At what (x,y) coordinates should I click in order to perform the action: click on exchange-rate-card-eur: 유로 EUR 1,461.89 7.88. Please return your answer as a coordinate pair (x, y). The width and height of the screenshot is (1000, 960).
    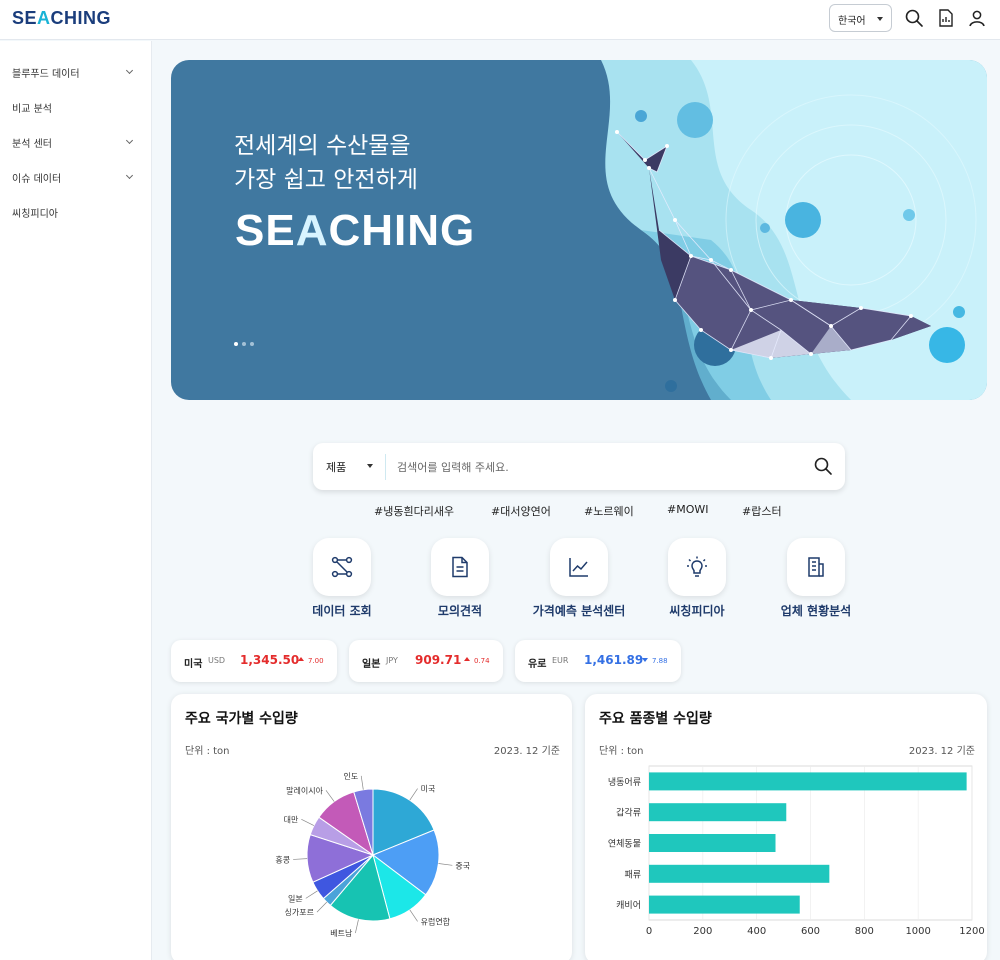
    Looking at the image, I should click on (598, 661).